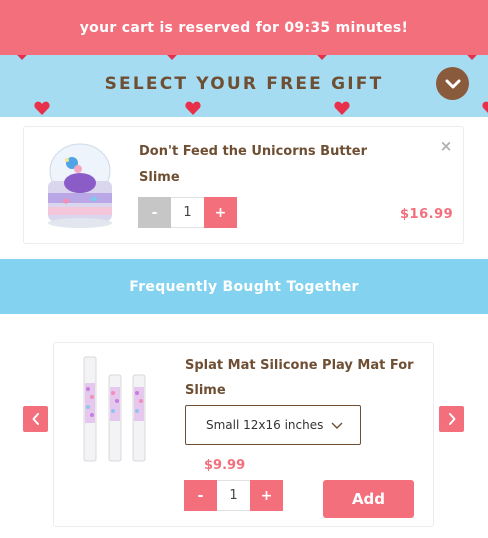 The image size is (488, 538). Describe the element at coordinates (427, 214) in the screenshot. I see `cart-item-price: $16.99` at that location.